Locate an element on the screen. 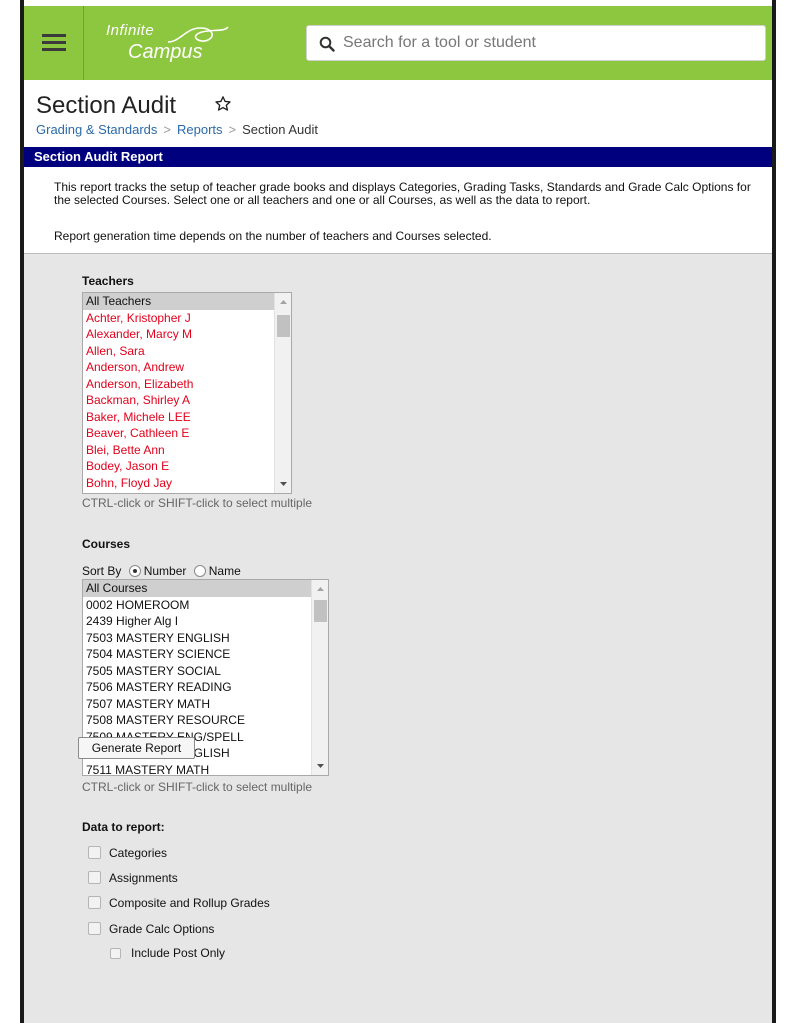 This screenshot has width=789, height=1023. logo-line2: Campus is located at coordinates (165, 52).